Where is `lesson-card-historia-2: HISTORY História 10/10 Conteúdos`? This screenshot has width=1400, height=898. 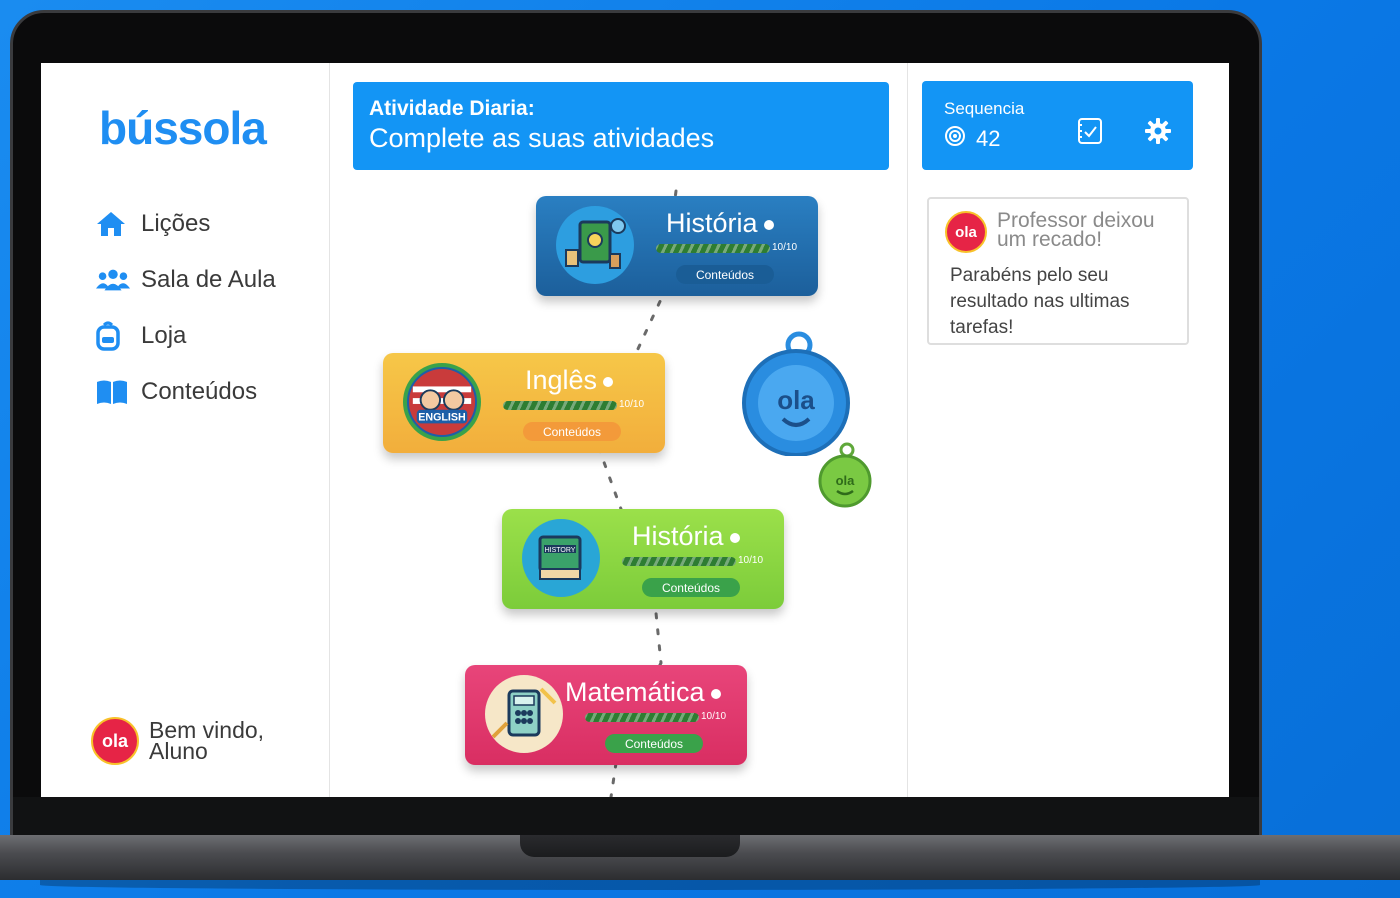
lesson-card-historia-2: HISTORY História 10/10 Conteúdos is located at coordinates (643, 559).